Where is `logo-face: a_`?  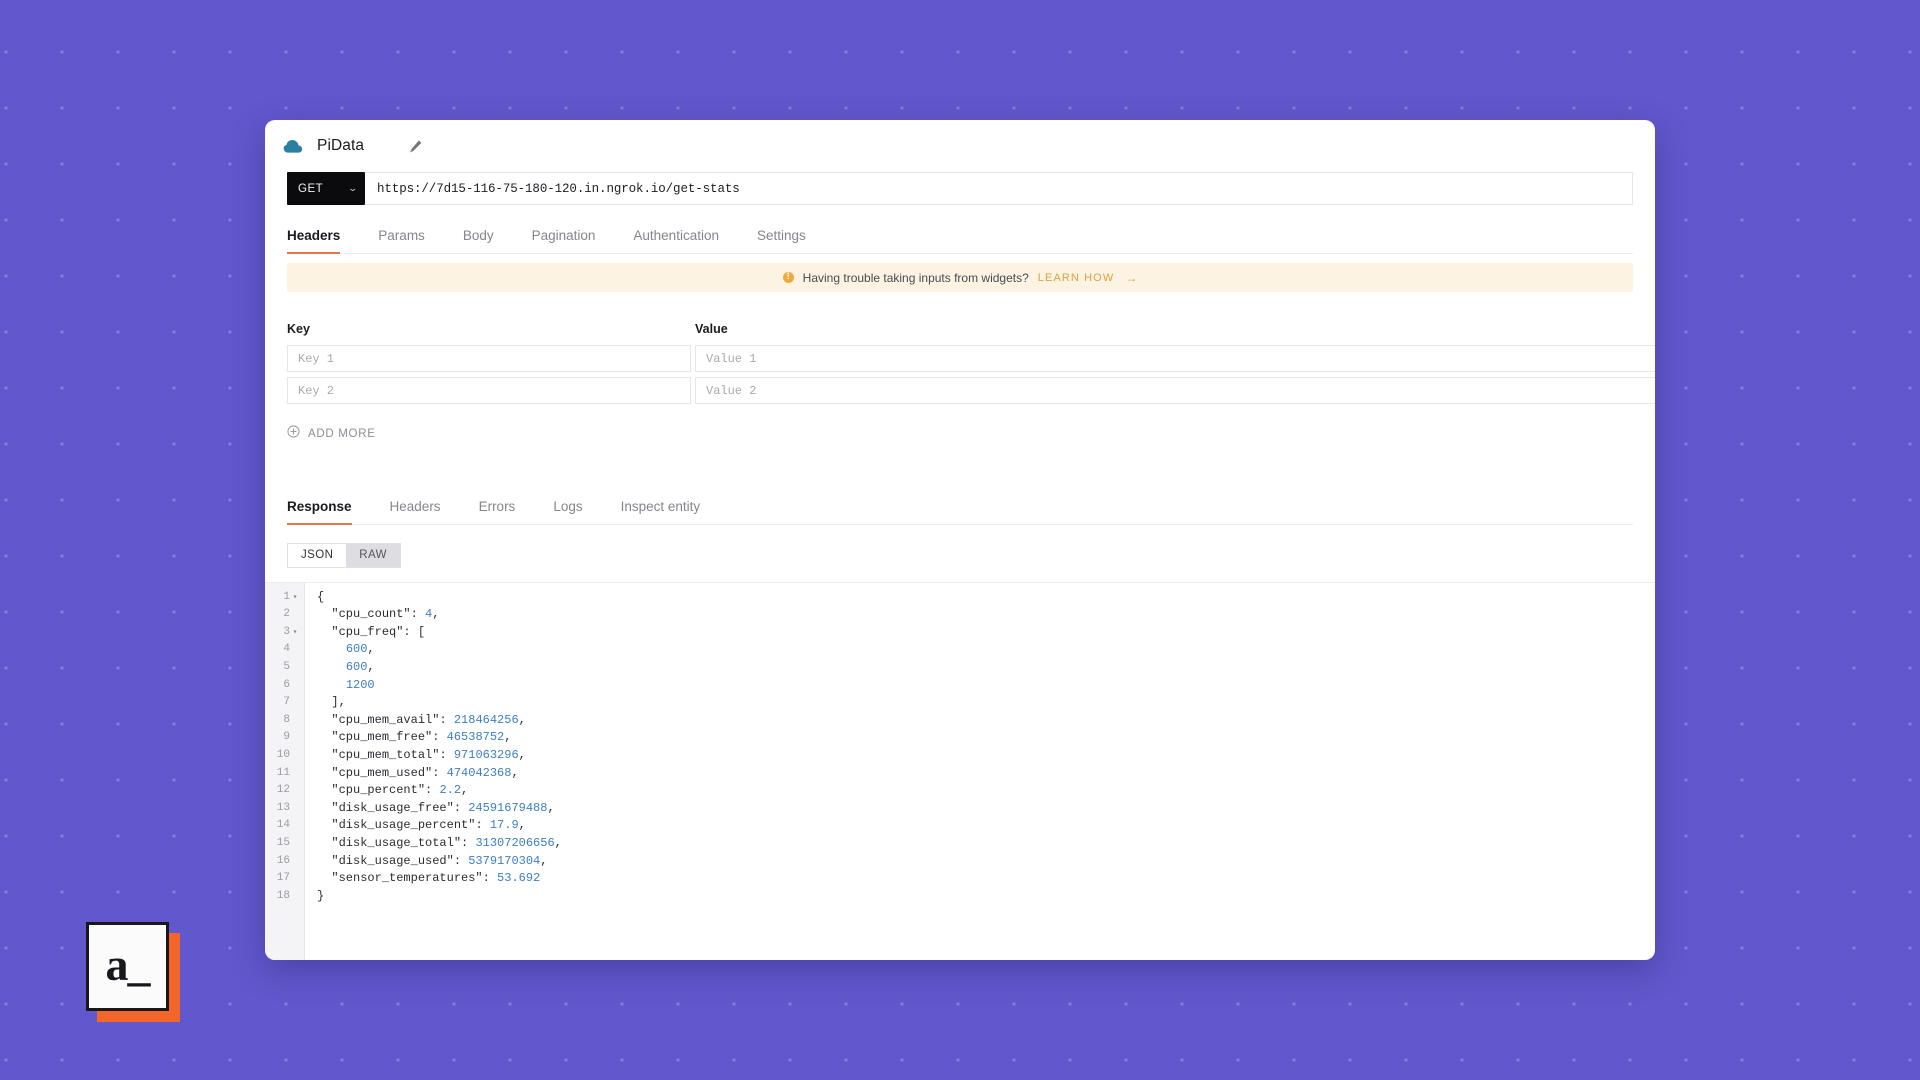
logo-face: a_ is located at coordinates (127, 966).